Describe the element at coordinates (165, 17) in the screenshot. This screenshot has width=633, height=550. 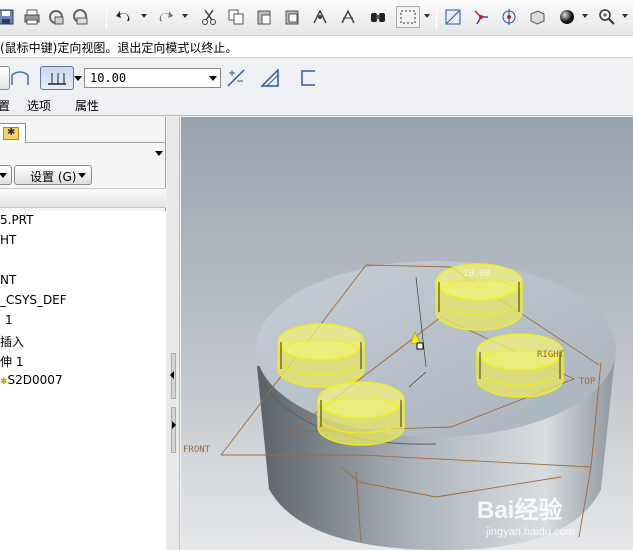
I see `redo-icon` at that location.